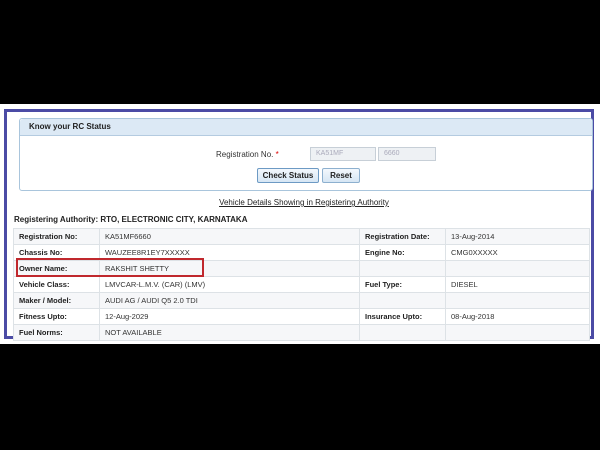 Image resolution: width=600 pixels, height=450 pixels. Describe the element at coordinates (517, 284) in the screenshot. I see `row-value: DIESEL` at that location.